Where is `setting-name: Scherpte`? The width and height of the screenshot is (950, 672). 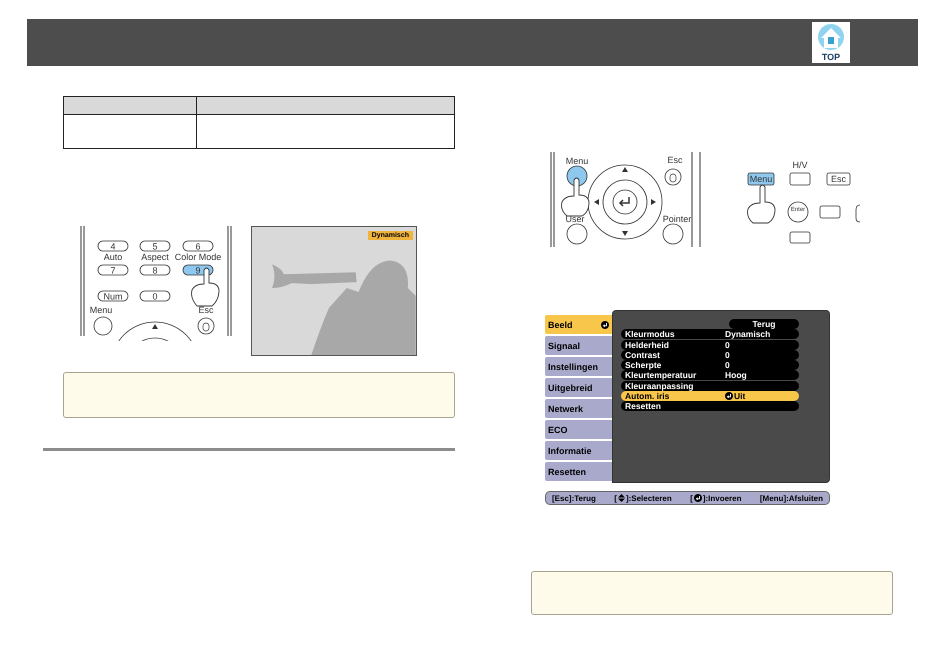 setting-name: Scherpte is located at coordinates (643, 365).